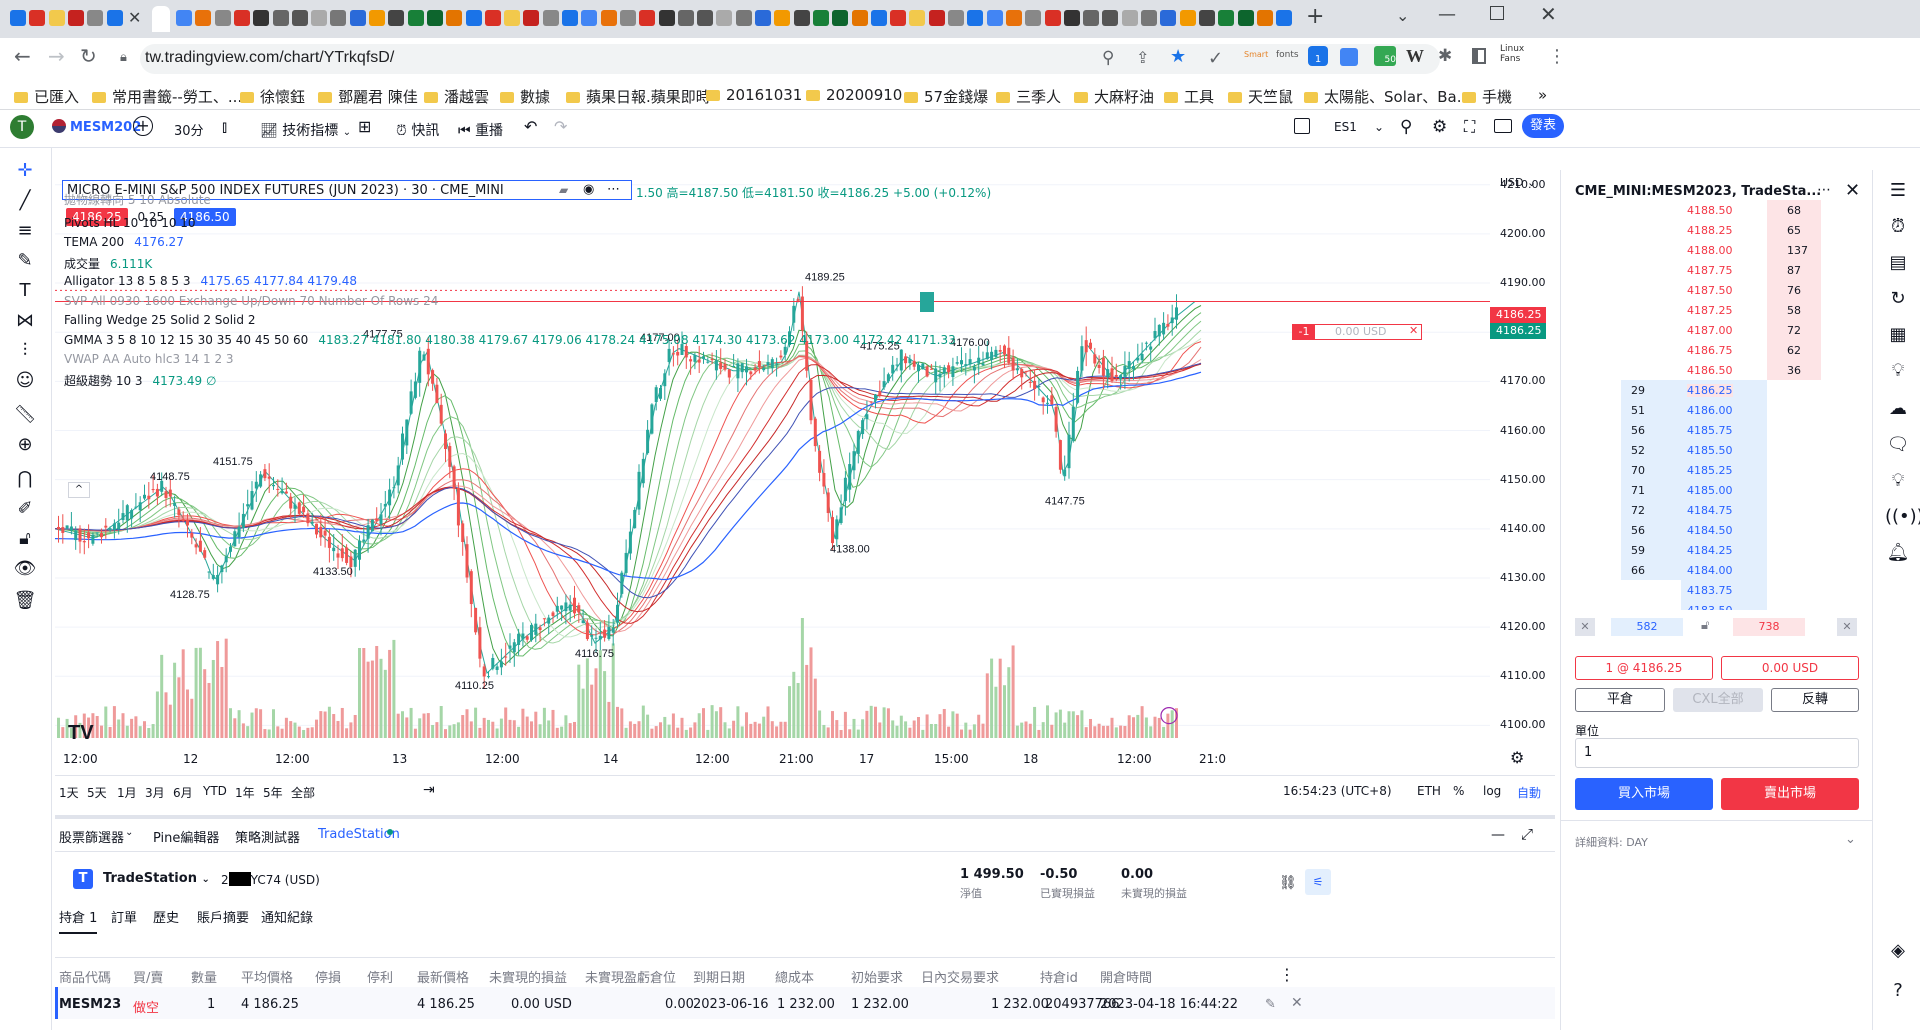  Describe the element at coordinates (1337, 791) in the screenshot. I see `clock-readout: 16:54:23 (UTC+8)` at that location.